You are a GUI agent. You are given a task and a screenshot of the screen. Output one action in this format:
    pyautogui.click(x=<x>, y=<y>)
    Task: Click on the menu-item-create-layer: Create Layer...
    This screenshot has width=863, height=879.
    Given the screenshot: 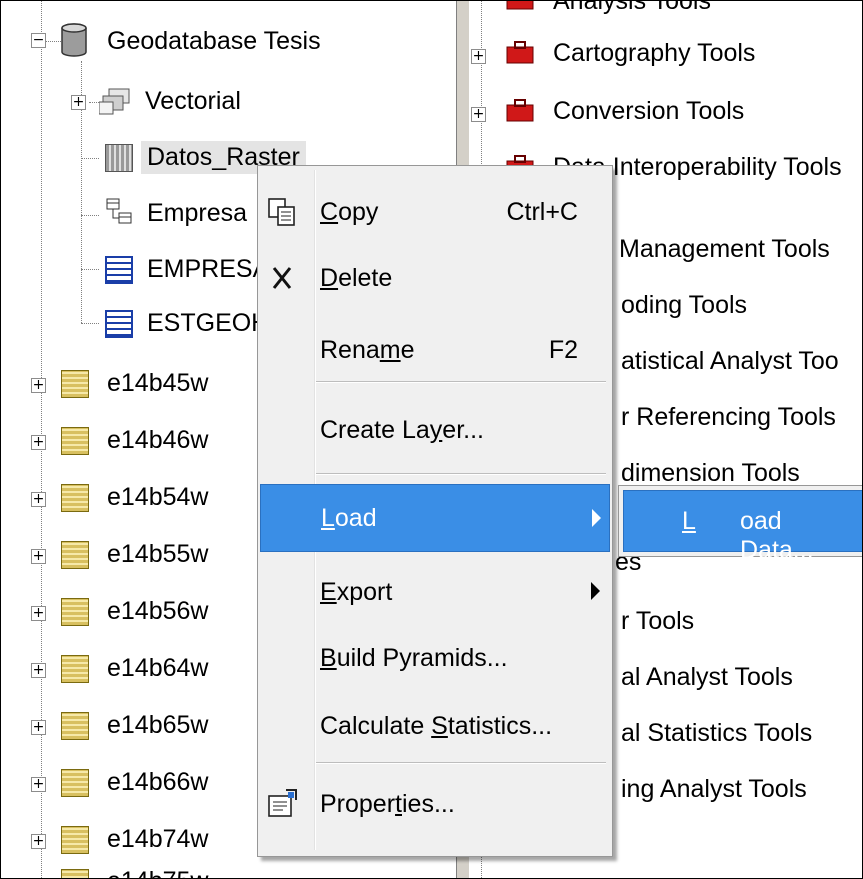 What is the action you would take?
    pyautogui.click(x=434, y=430)
    